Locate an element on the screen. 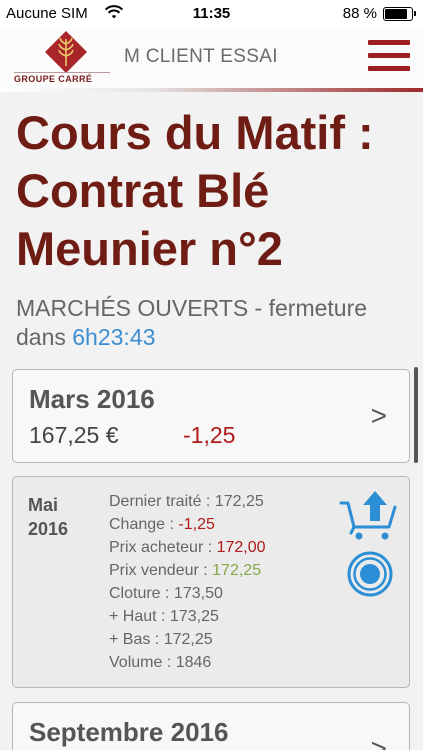 The width and height of the screenshot is (423, 750). wheat-diamond-icon is located at coordinates (66, 52).